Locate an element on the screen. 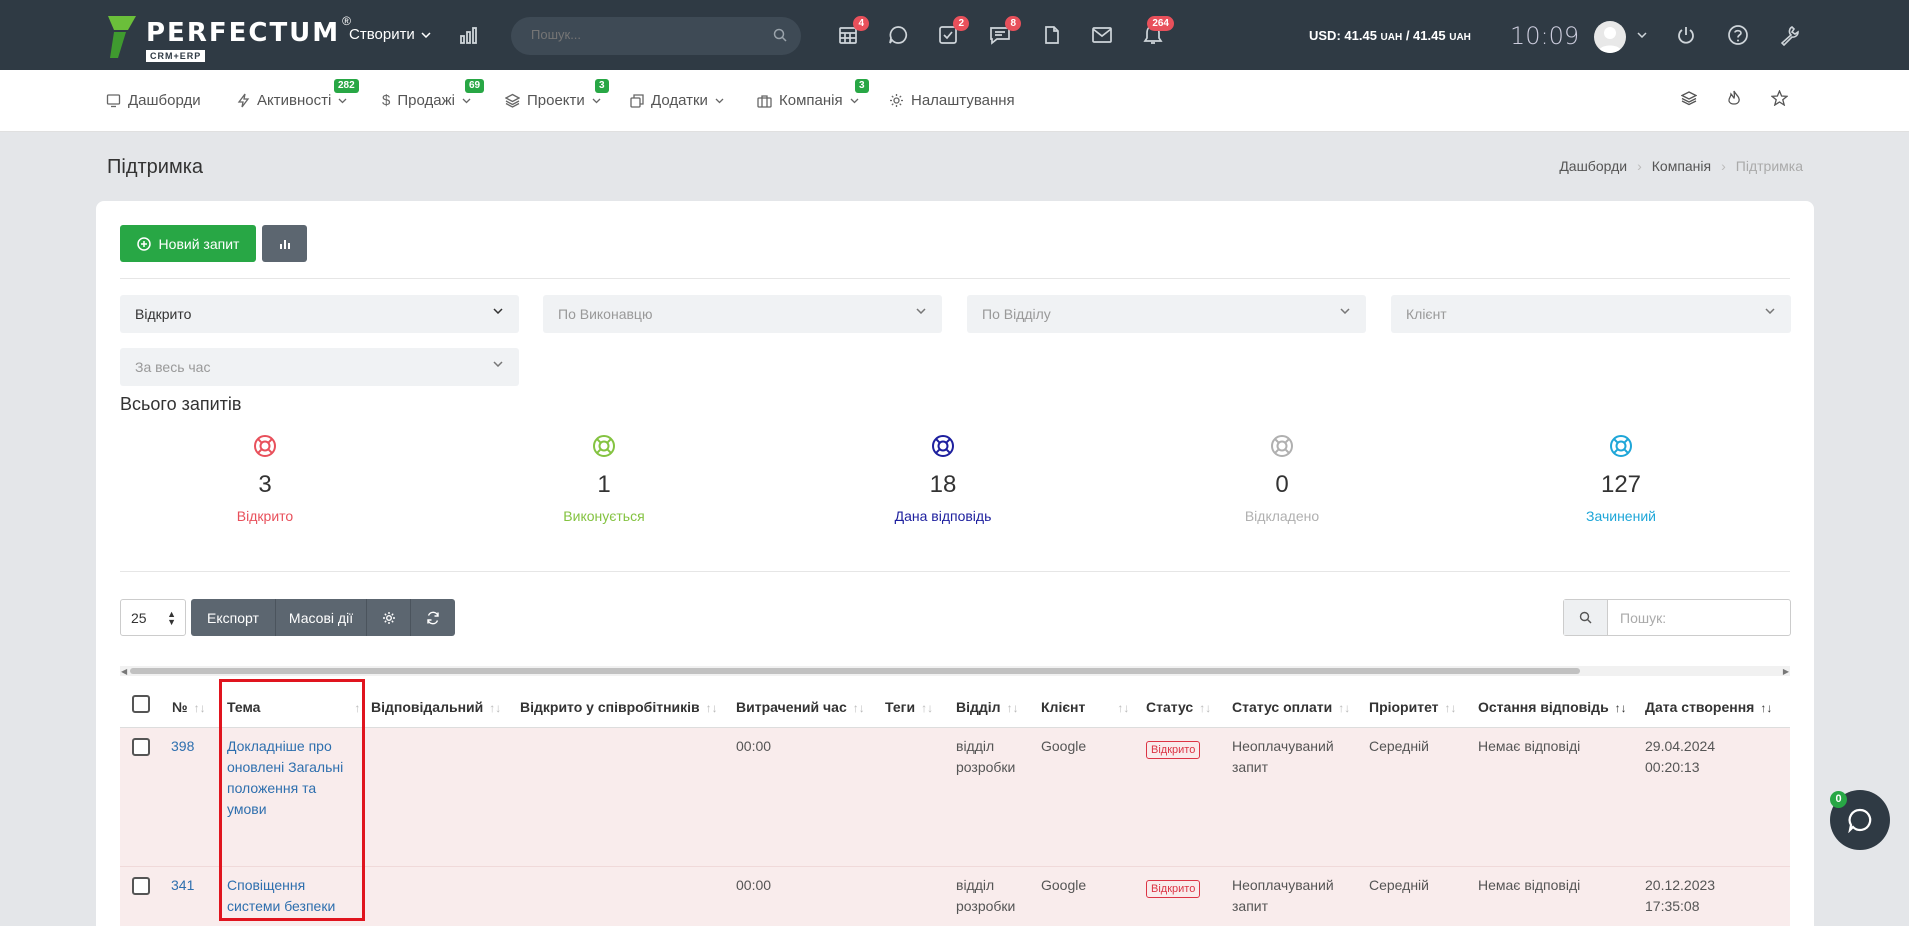  scroll-left-icon: ◀ is located at coordinates (124, 671).